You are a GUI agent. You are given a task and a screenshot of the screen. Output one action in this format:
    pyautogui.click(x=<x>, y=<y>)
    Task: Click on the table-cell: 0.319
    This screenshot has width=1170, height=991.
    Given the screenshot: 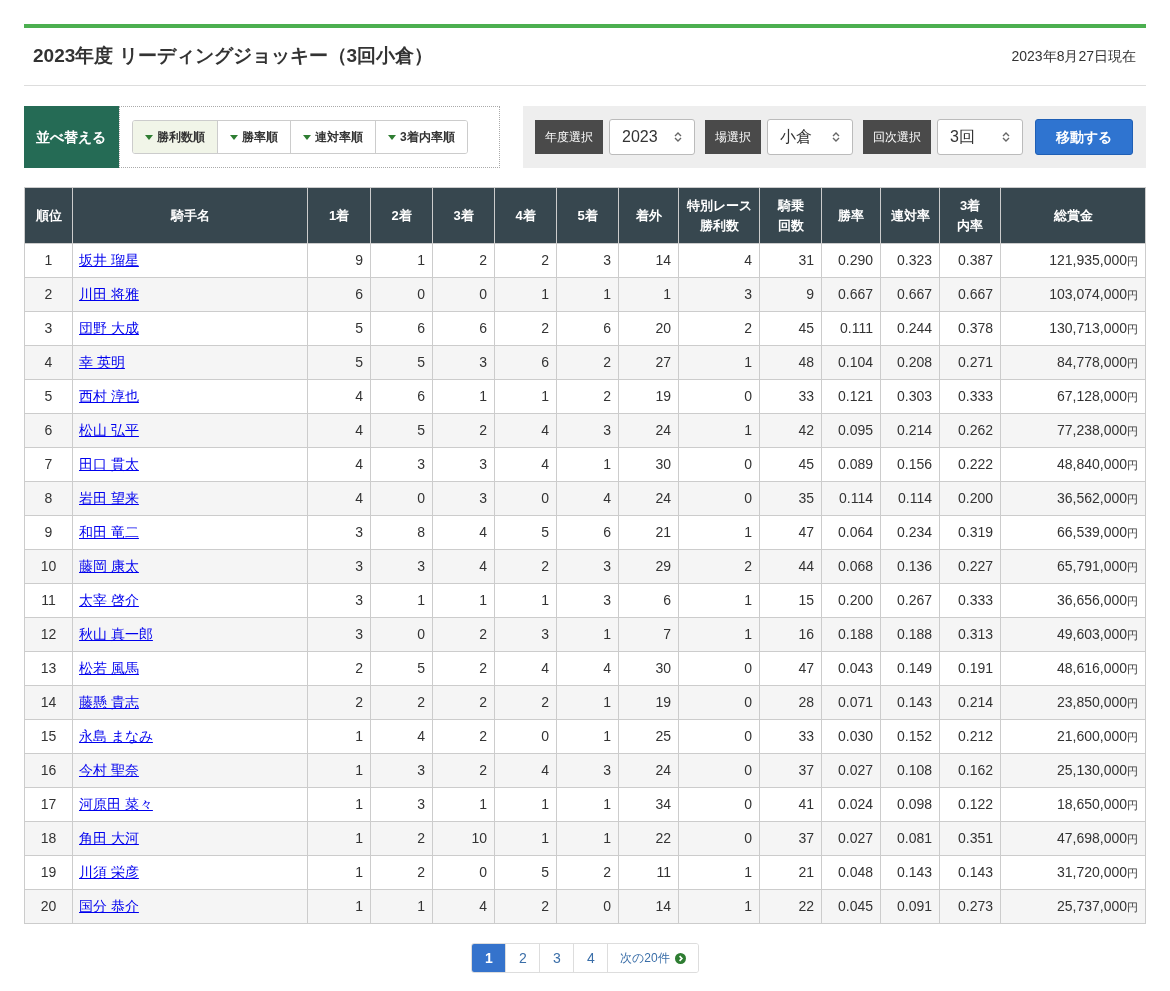 What is the action you would take?
    pyautogui.click(x=970, y=532)
    